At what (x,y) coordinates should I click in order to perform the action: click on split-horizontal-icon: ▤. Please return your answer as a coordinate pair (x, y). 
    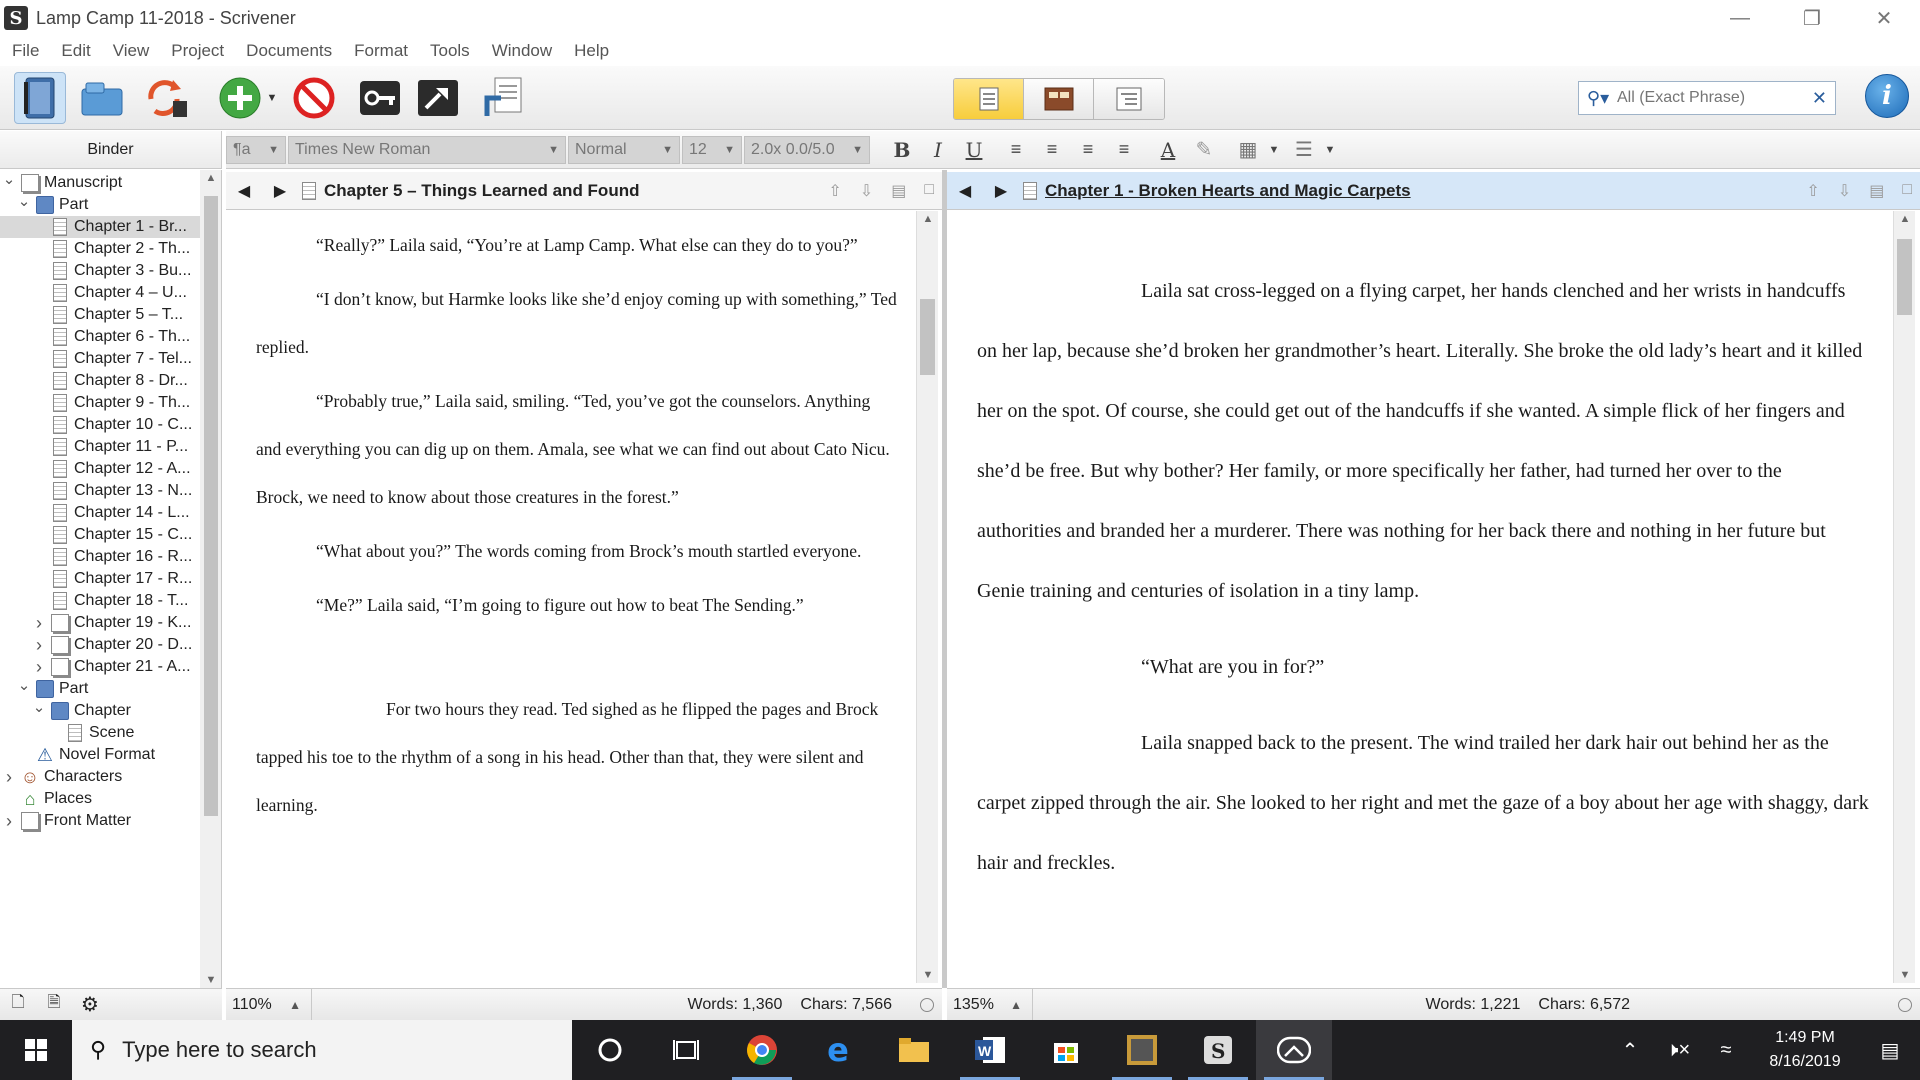
    Looking at the image, I should click on (898, 191).